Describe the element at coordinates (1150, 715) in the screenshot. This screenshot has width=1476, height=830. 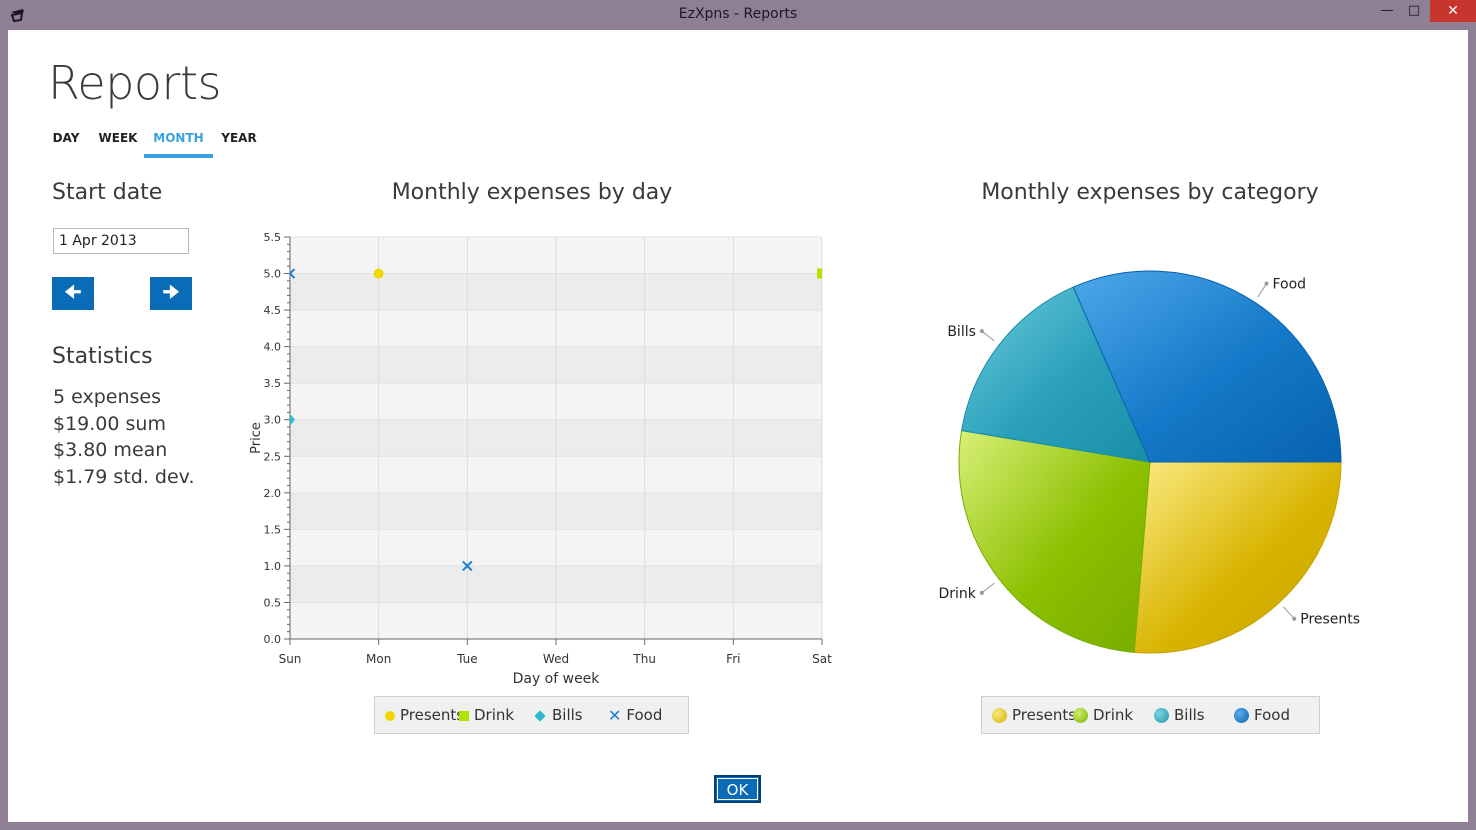
I see `pie-legend: Presents Drink Bills Food` at that location.